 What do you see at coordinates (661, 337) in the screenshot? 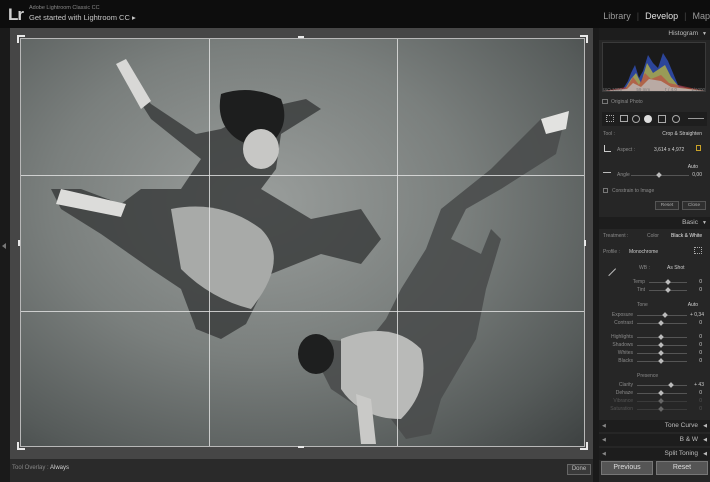
I see `highlights-slider-knob` at bounding box center [661, 337].